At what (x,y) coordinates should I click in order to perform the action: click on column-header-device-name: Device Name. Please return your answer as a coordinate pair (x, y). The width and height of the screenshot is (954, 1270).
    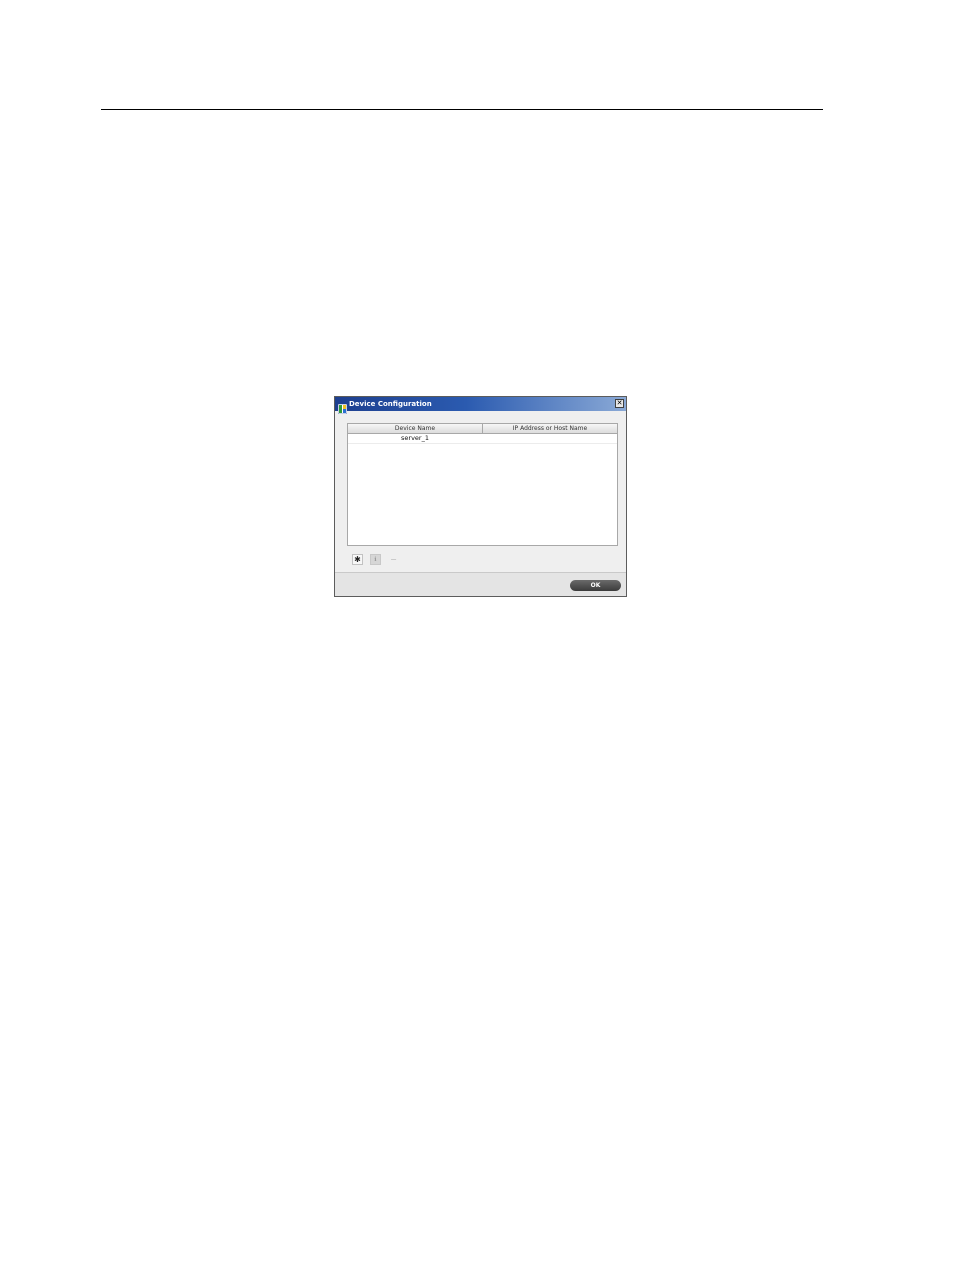
    Looking at the image, I should click on (415, 428).